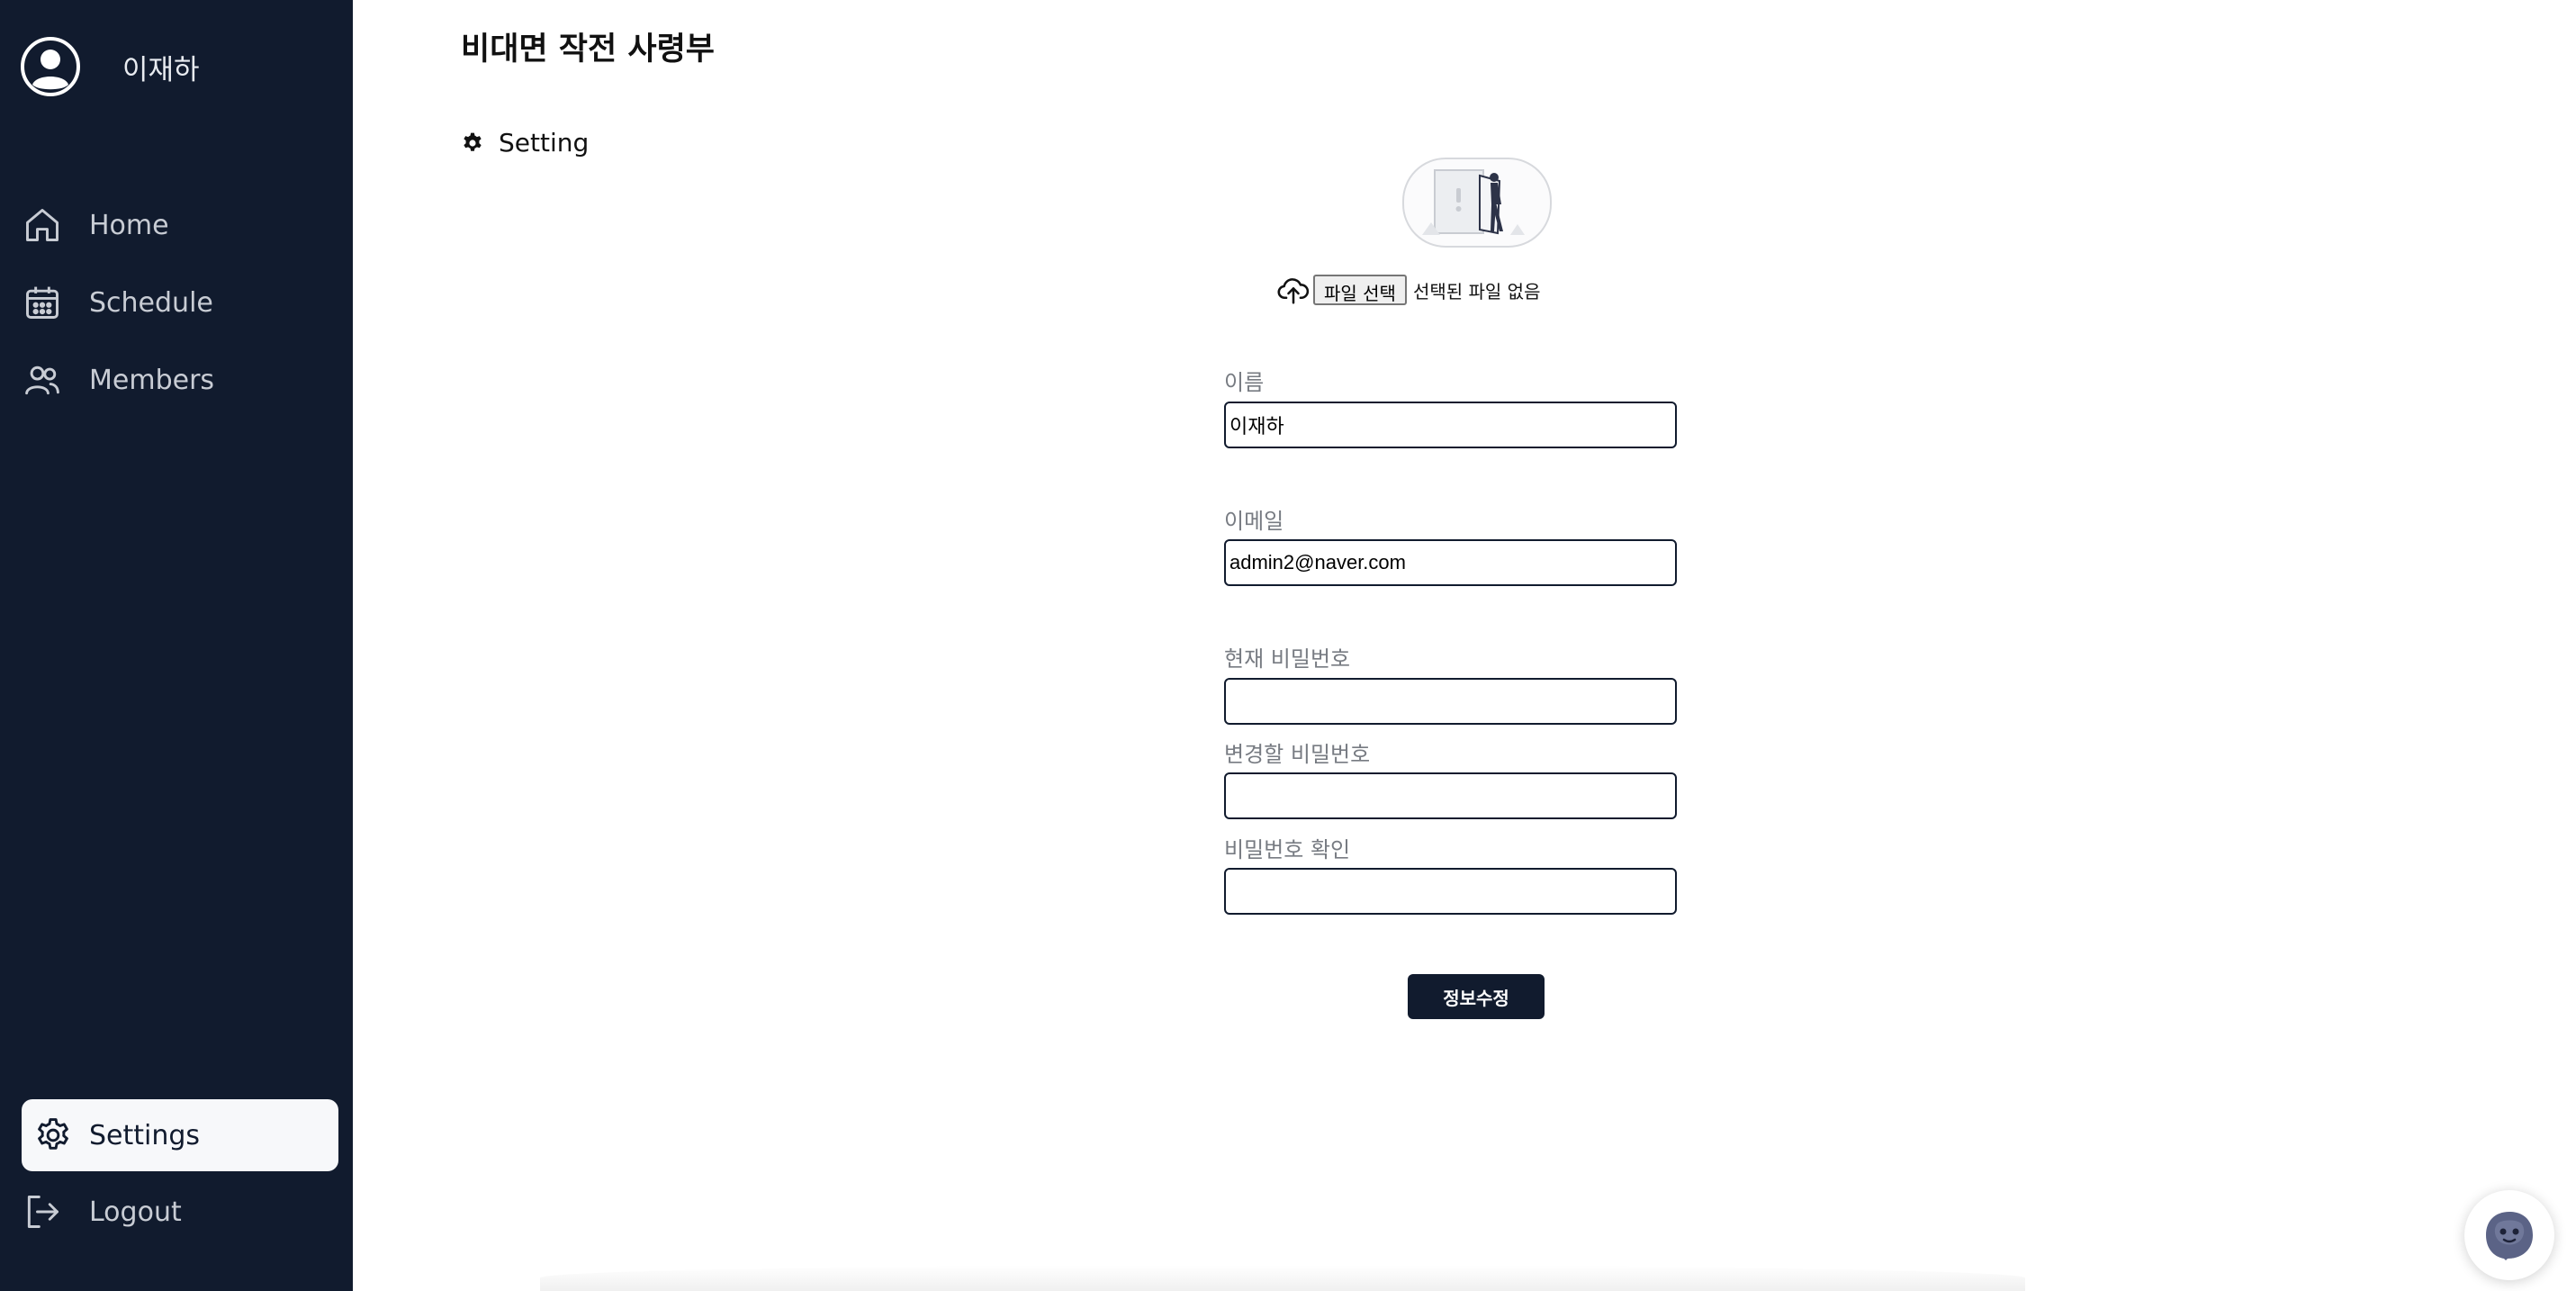 This screenshot has height=1291, width=2576. I want to click on profile-image, so click(1477, 203).